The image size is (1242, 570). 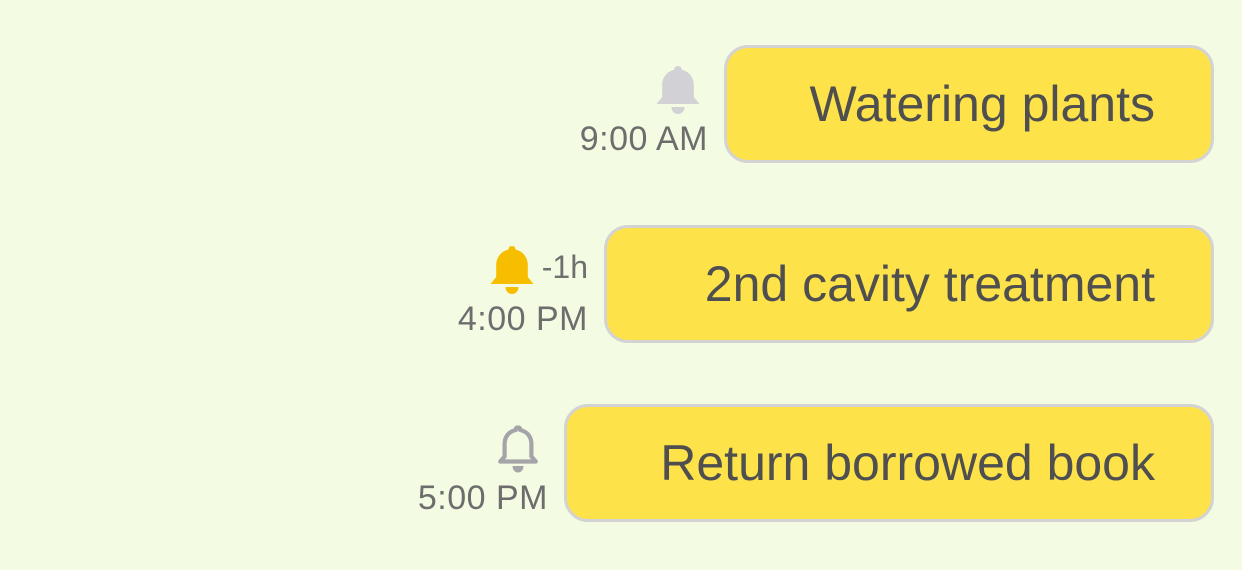 What do you see at coordinates (482, 498) in the screenshot?
I see `reminder-time: 5:00 PM` at bounding box center [482, 498].